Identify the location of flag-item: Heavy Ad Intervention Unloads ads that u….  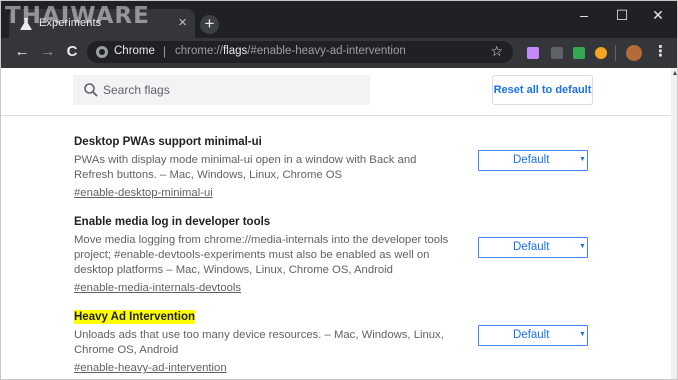
(334, 341).